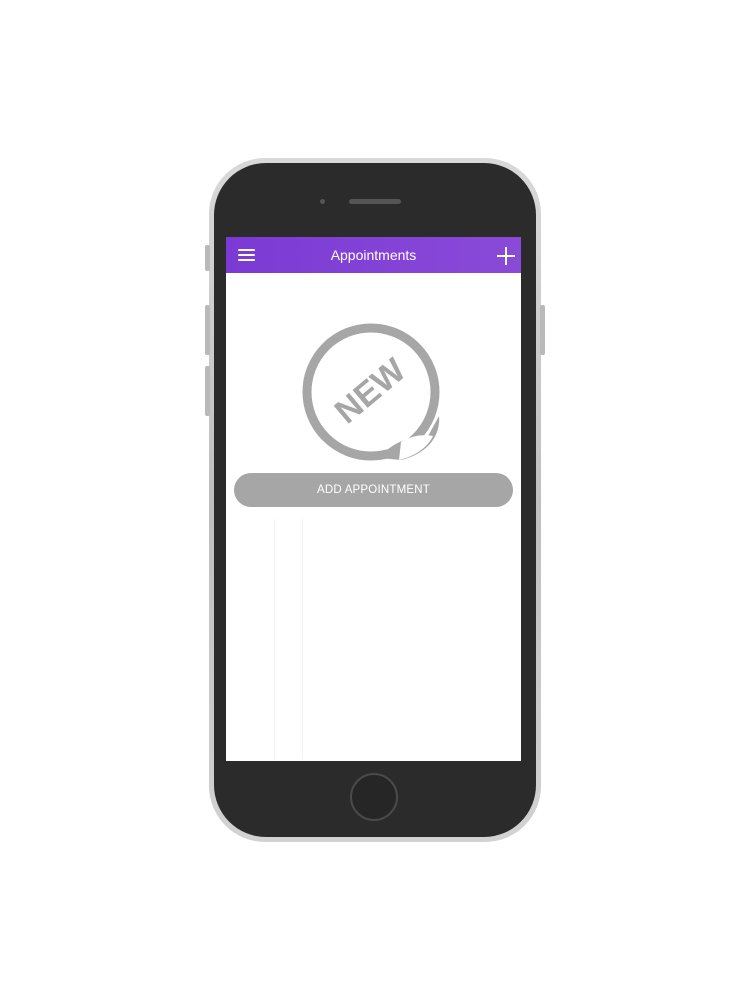 The width and height of the screenshot is (750, 1000). Describe the element at coordinates (542, 330) in the screenshot. I see `power-button` at that location.